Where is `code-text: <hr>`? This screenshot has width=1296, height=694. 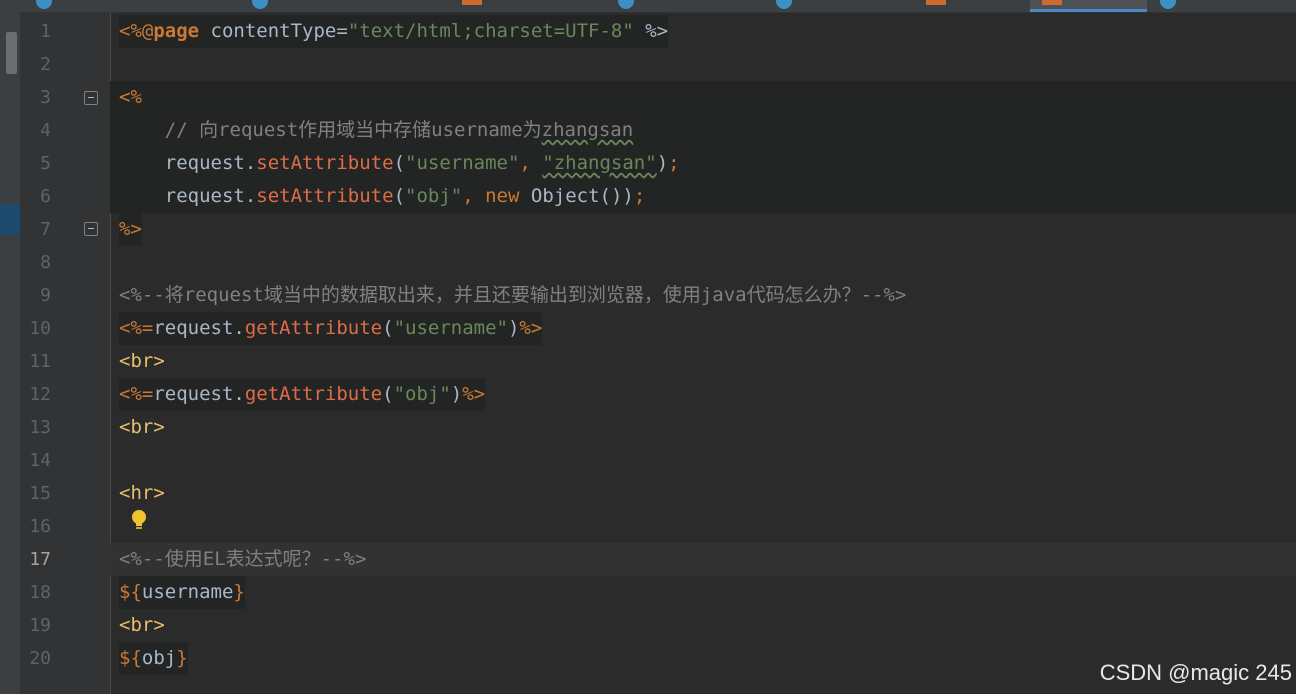 code-text: <hr> is located at coordinates (142, 493).